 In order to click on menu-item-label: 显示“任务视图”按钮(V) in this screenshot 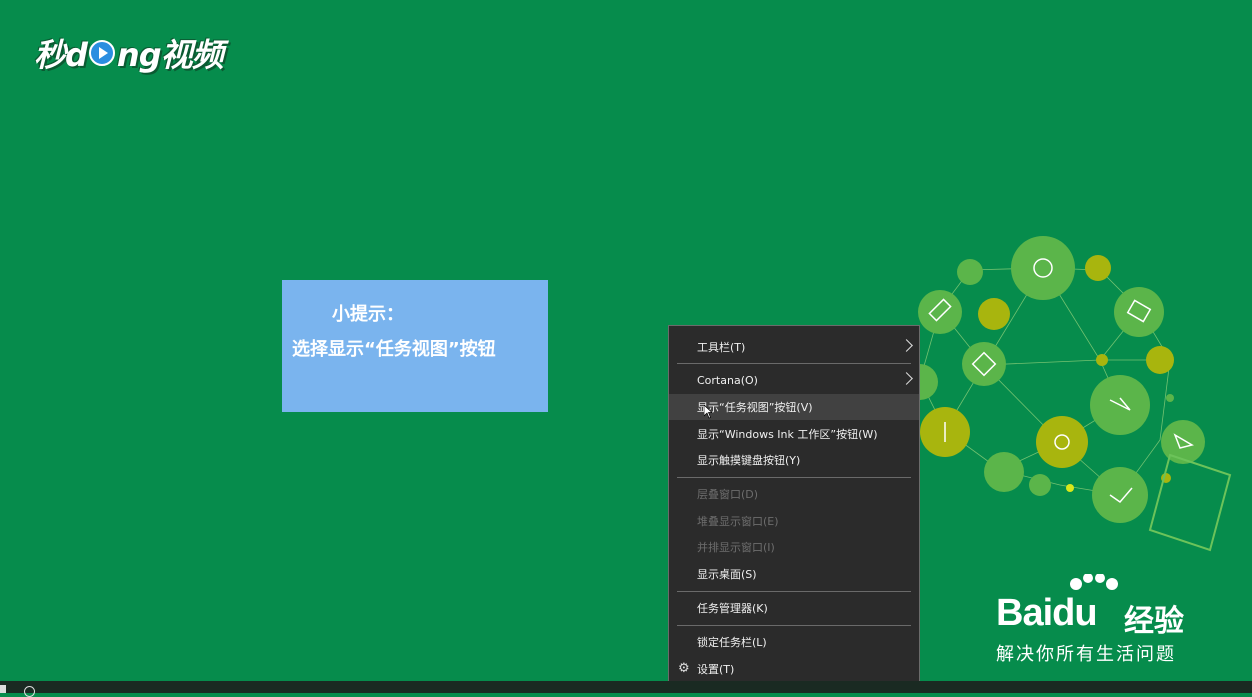, I will do `click(755, 407)`.